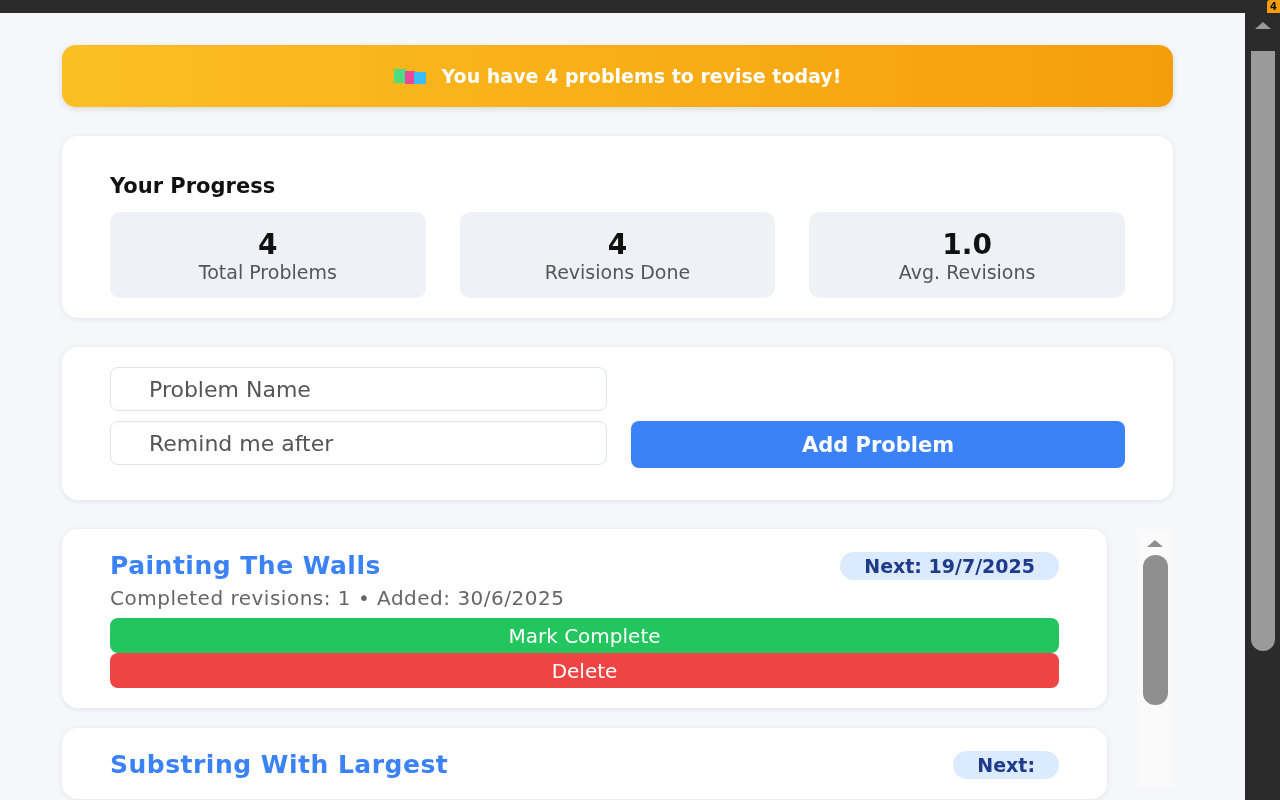  I want to click on list-scrollbar-thumb, so click(1155, 630).